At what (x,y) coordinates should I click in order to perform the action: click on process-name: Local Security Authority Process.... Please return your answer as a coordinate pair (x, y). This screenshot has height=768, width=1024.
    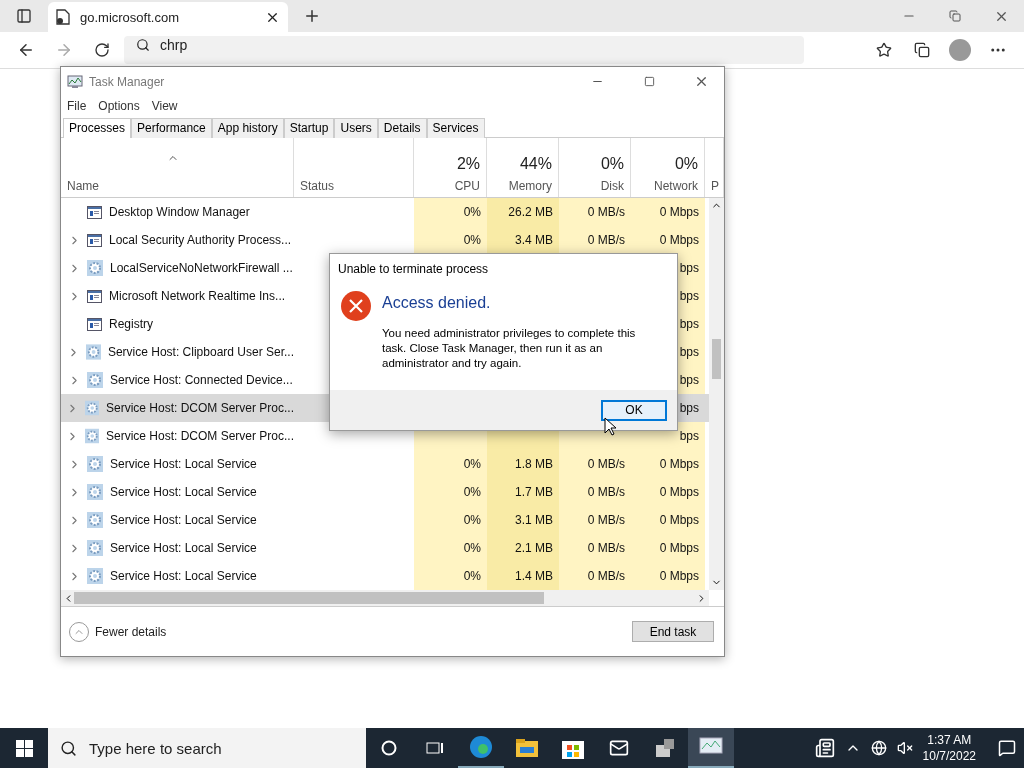
    Looking at the image, I should click on (200, 240).